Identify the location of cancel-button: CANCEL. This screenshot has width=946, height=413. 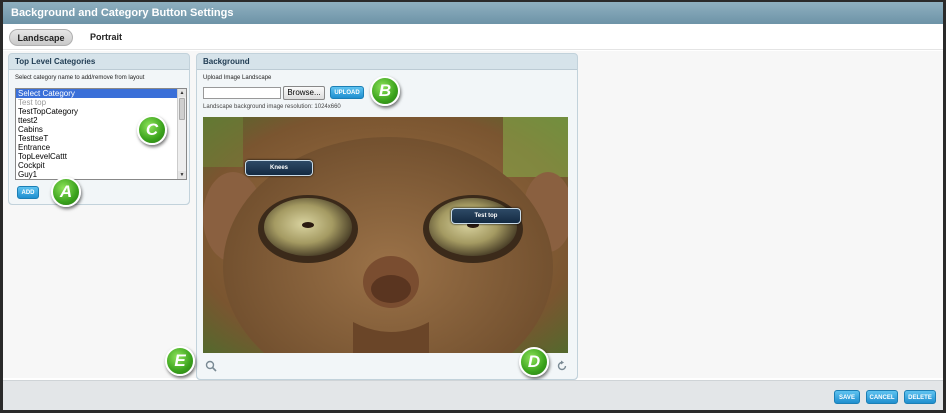
(882, 397).